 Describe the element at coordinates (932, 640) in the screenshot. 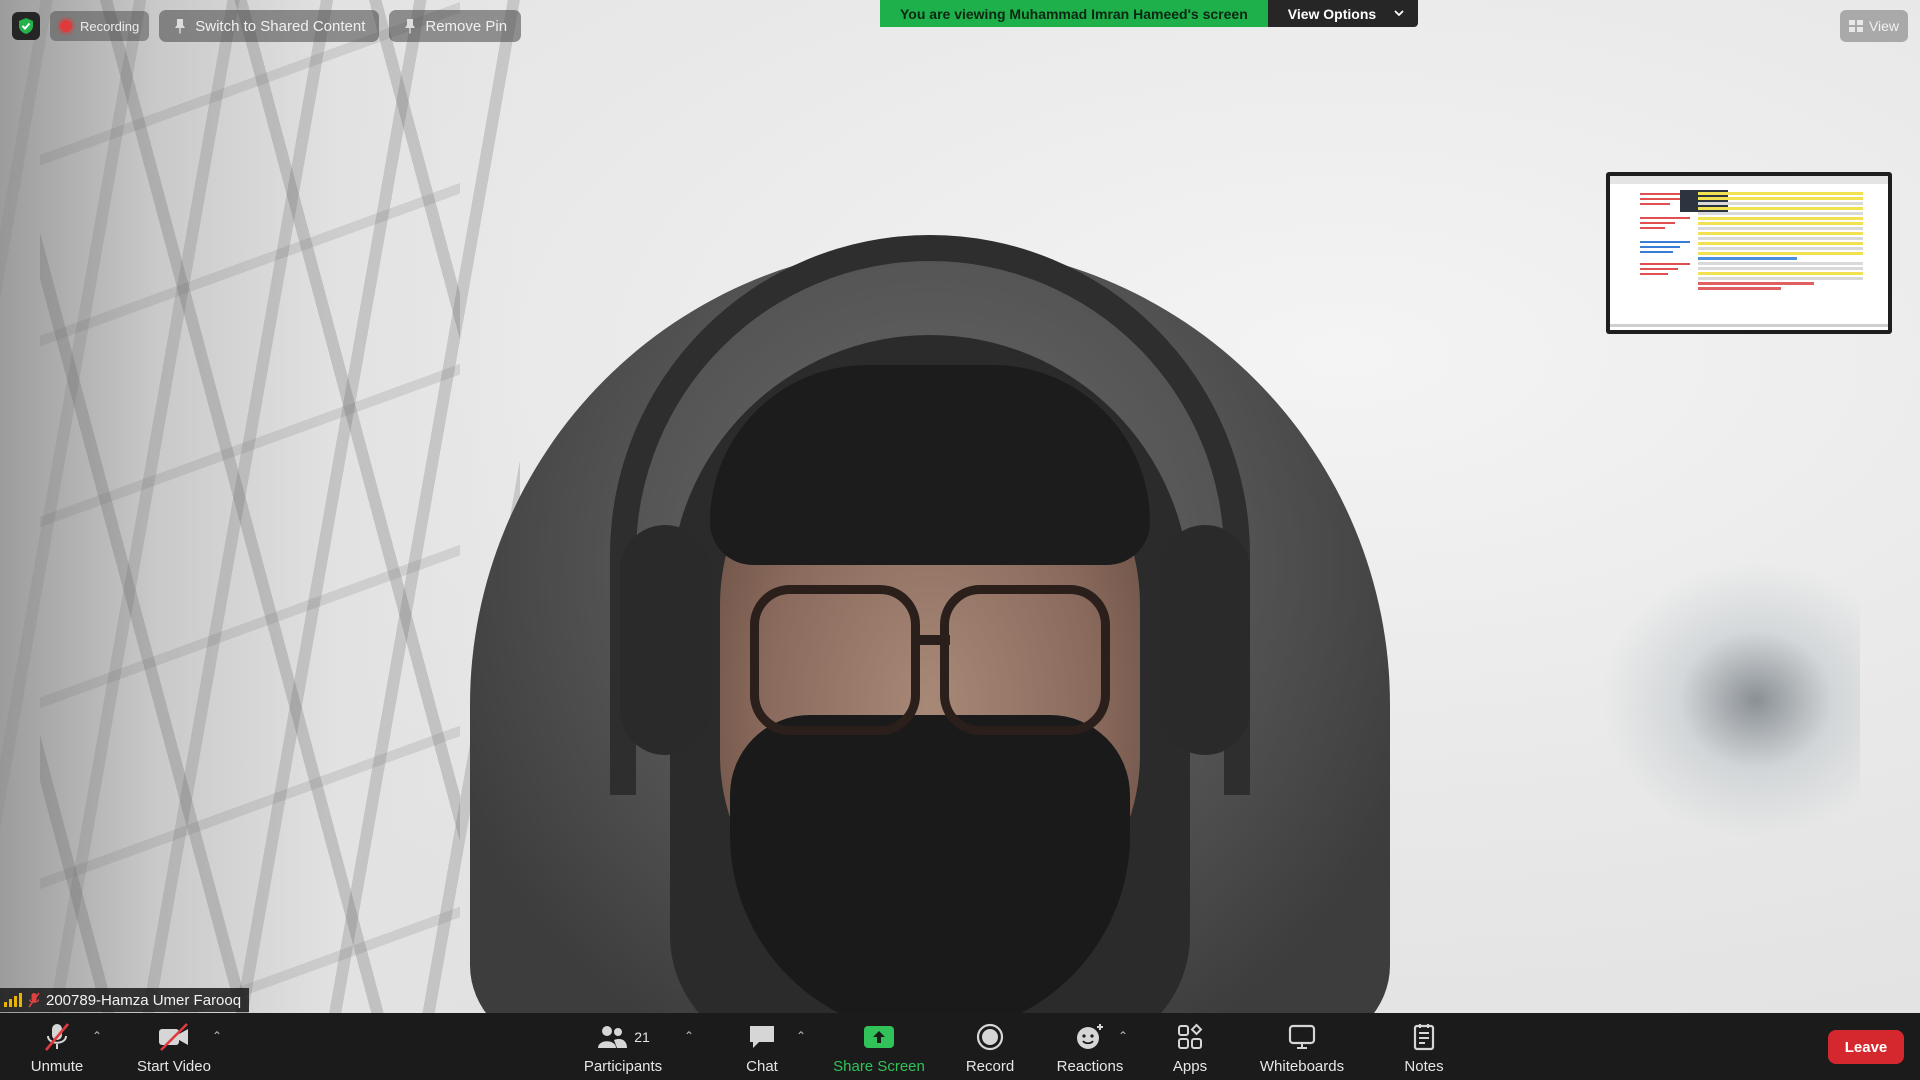

I see `glasses-bridge` at that location.